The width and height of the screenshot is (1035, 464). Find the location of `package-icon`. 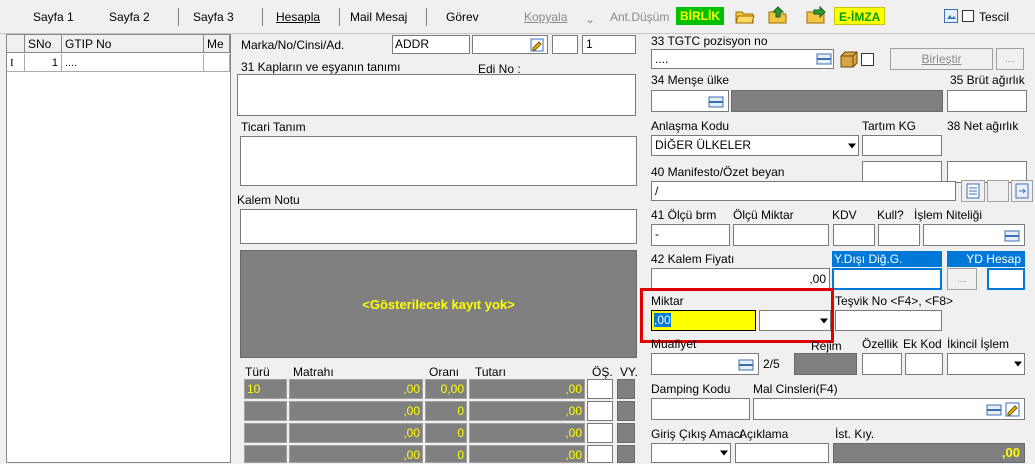

package-icon is located at coordinates (849, 60).